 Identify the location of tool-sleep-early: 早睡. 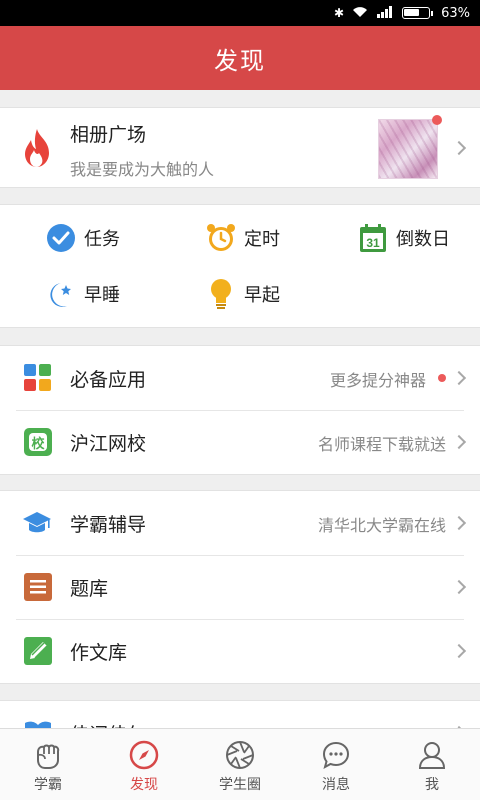
(83, 294).